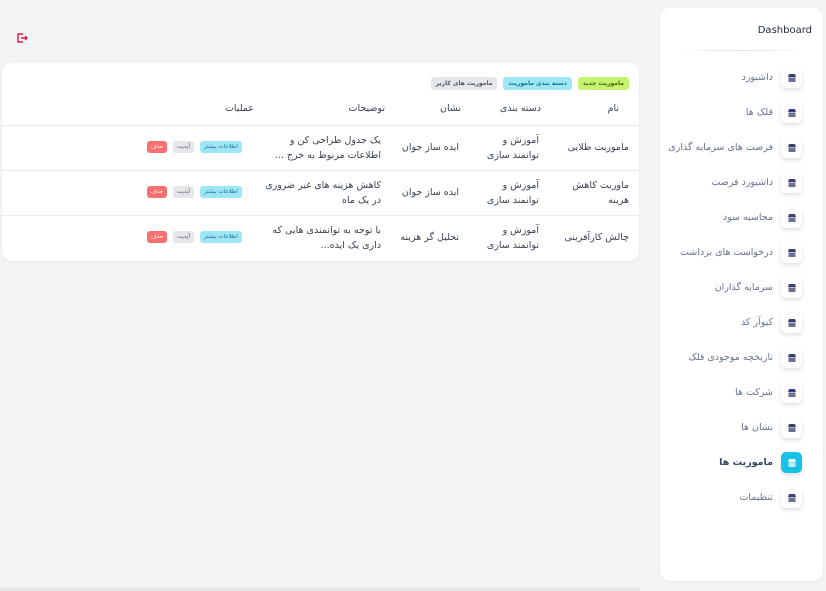  I want to click on header-actions: عملیات, so click(239, 108).